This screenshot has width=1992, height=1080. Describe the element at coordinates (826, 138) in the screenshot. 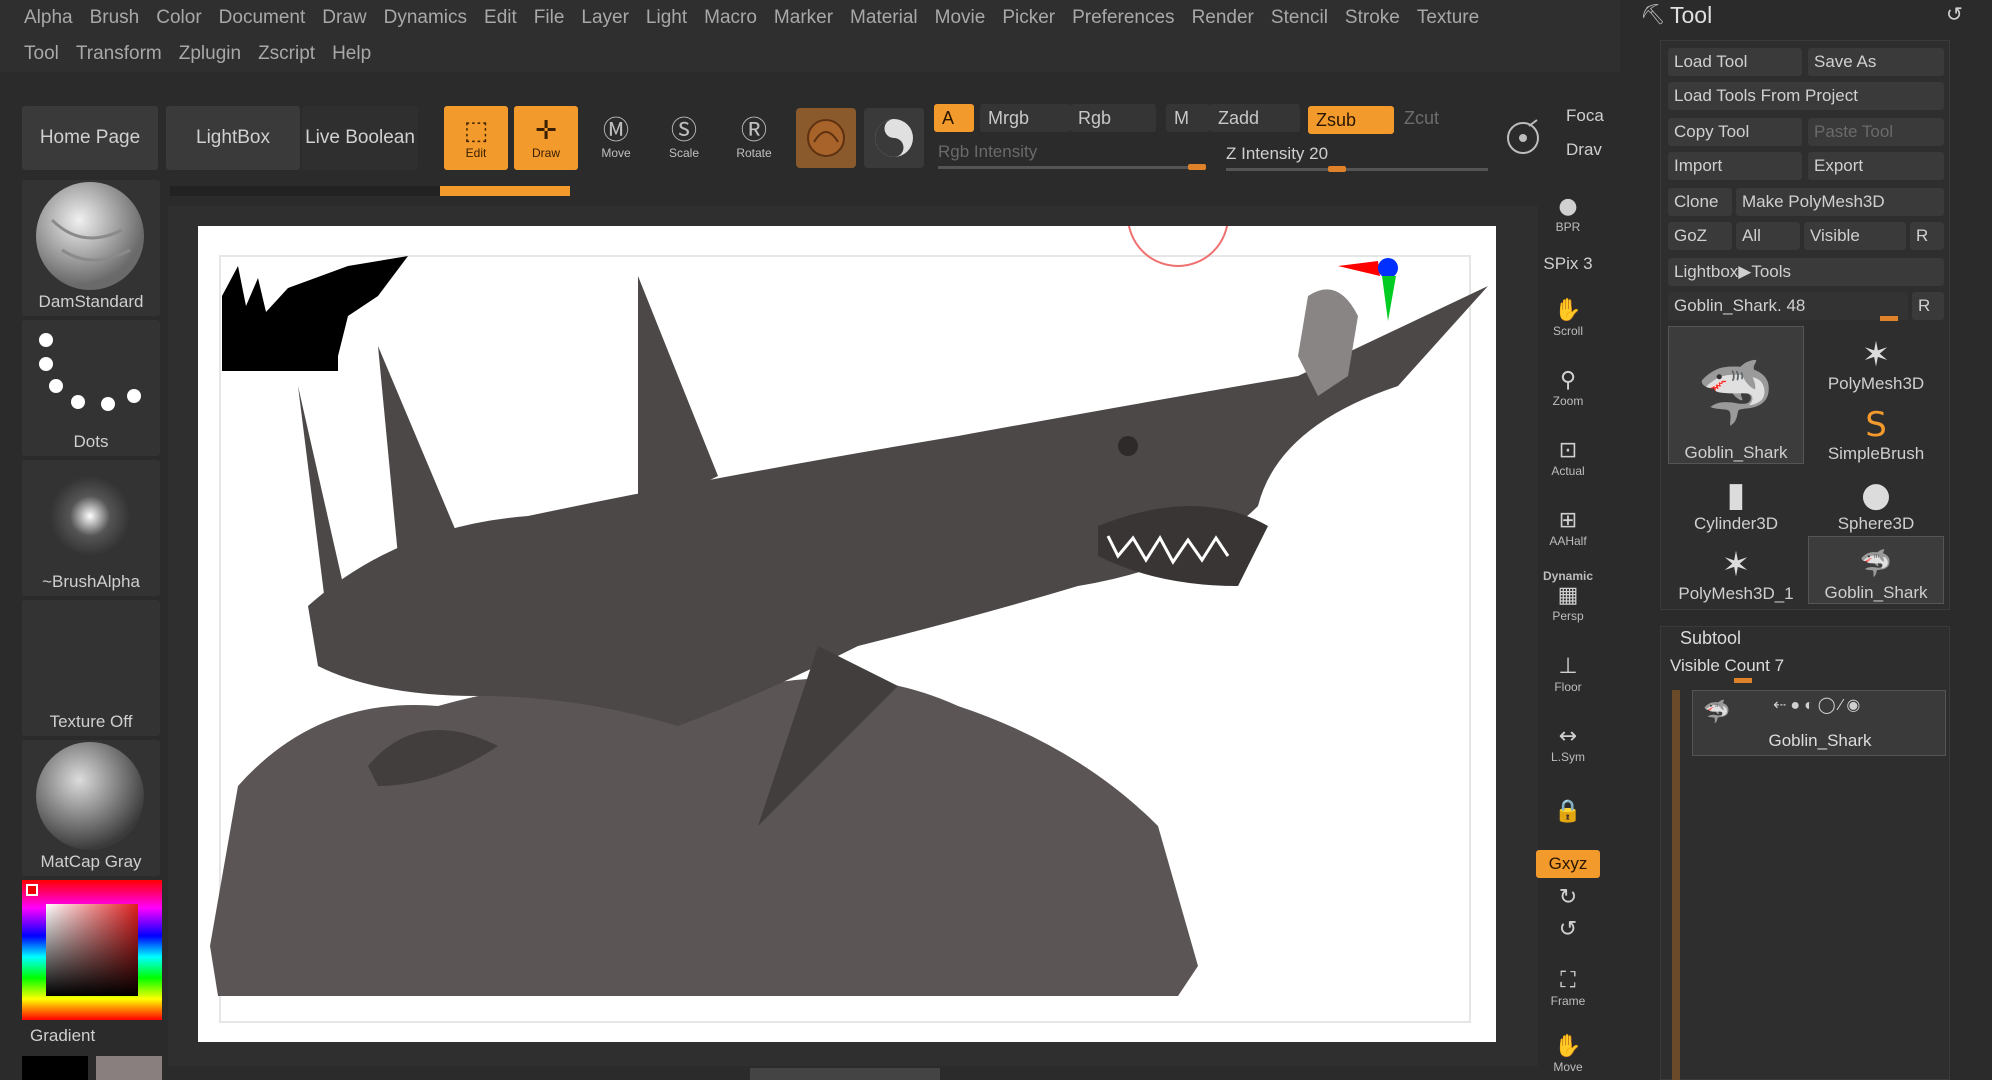

I see `brush-material-button` at that location.